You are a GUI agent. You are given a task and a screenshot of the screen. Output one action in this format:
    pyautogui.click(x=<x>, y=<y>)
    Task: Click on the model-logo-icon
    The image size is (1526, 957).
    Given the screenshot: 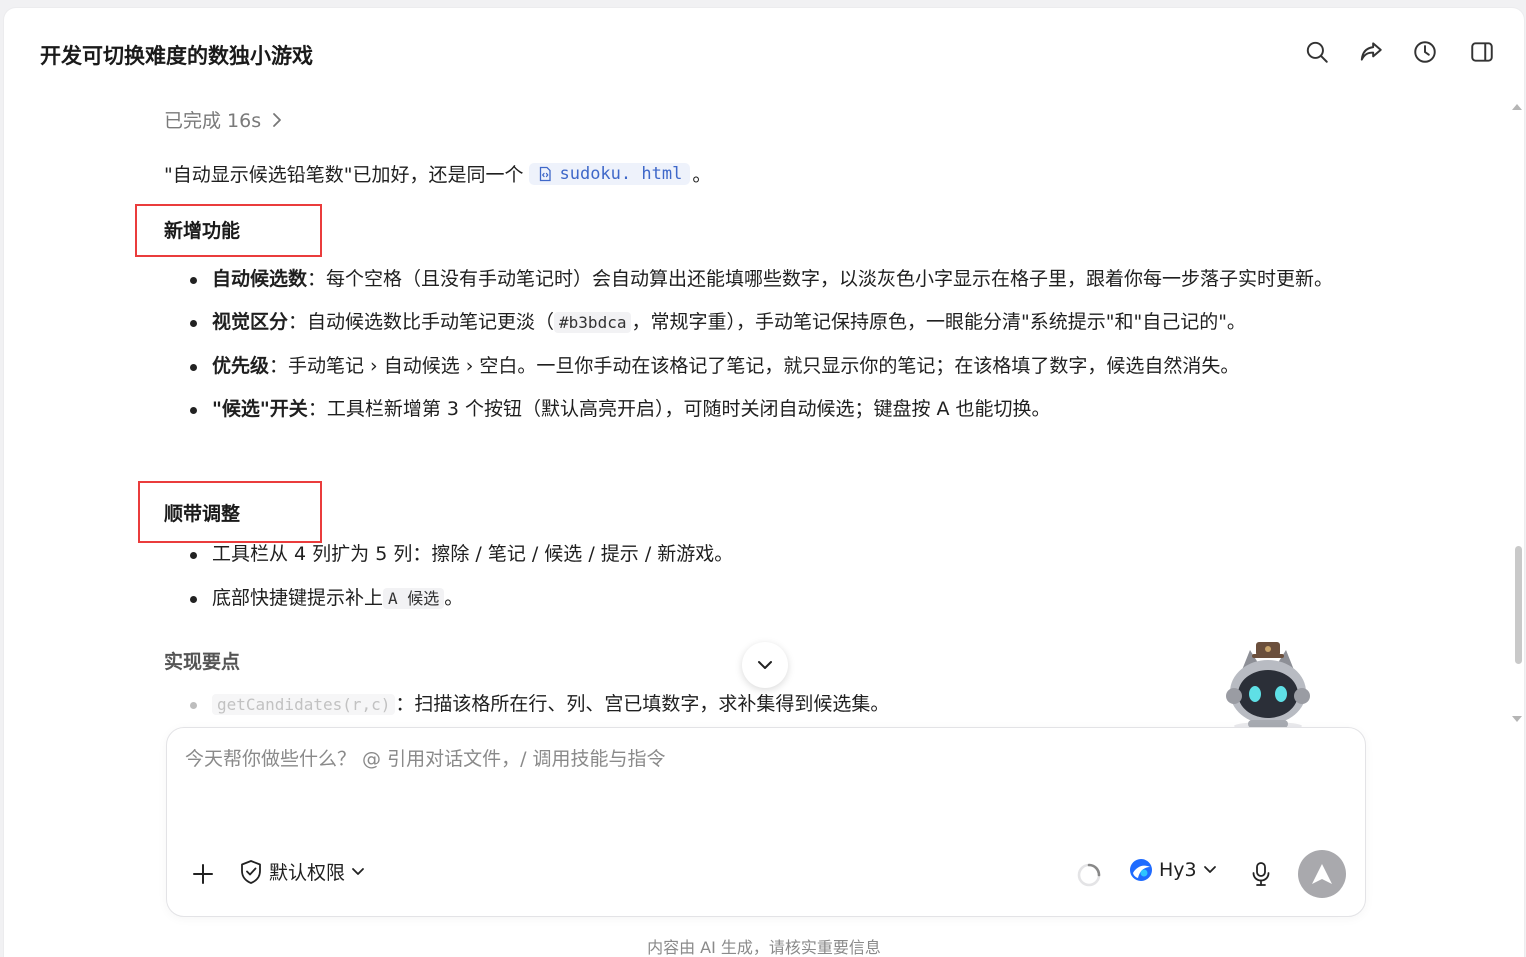 What is the action you would take?
    pyautogui.click(x=1141, y=870)
    